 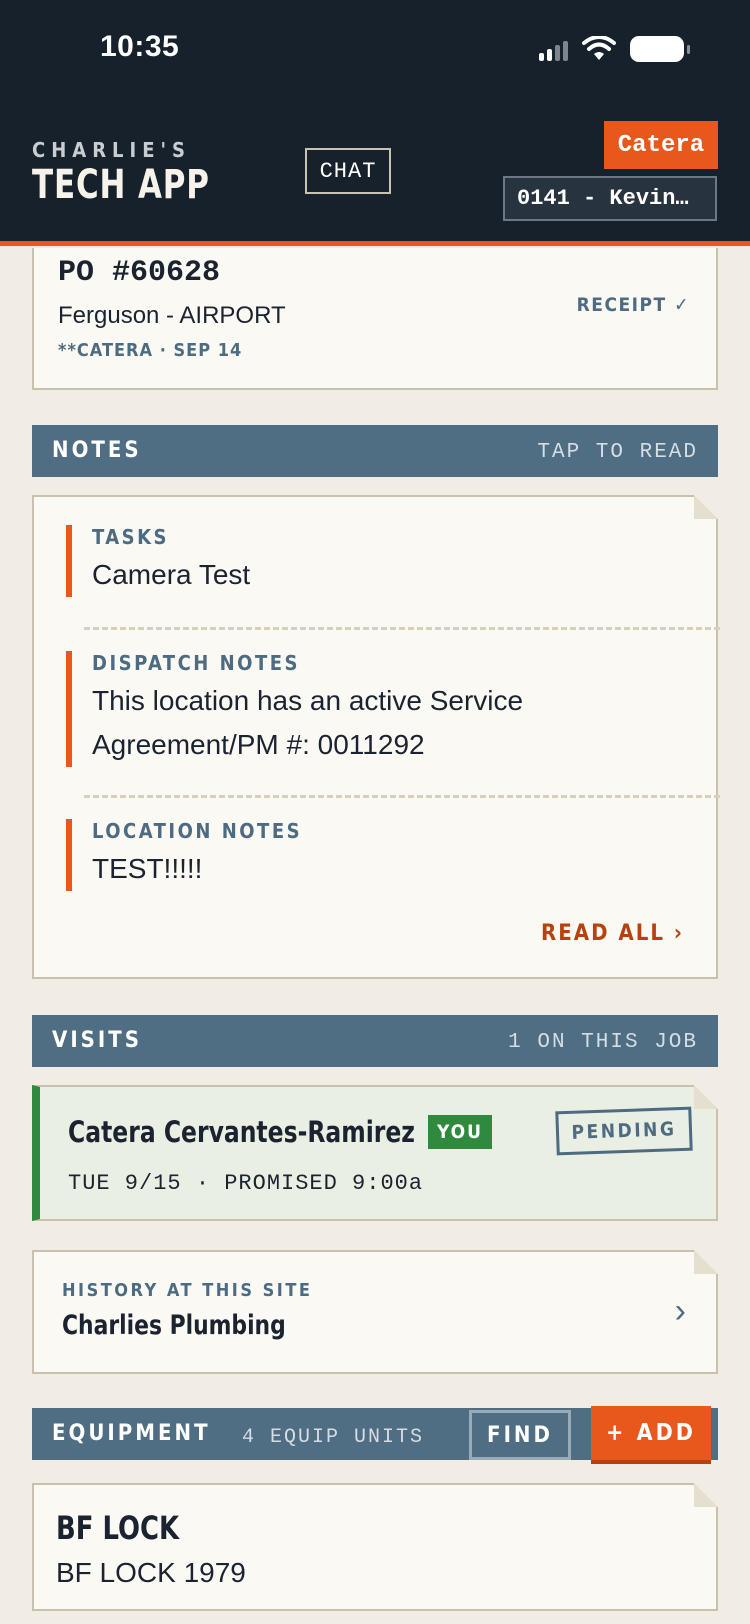 I want to click on battery-icon, so click(x=660, y=49).